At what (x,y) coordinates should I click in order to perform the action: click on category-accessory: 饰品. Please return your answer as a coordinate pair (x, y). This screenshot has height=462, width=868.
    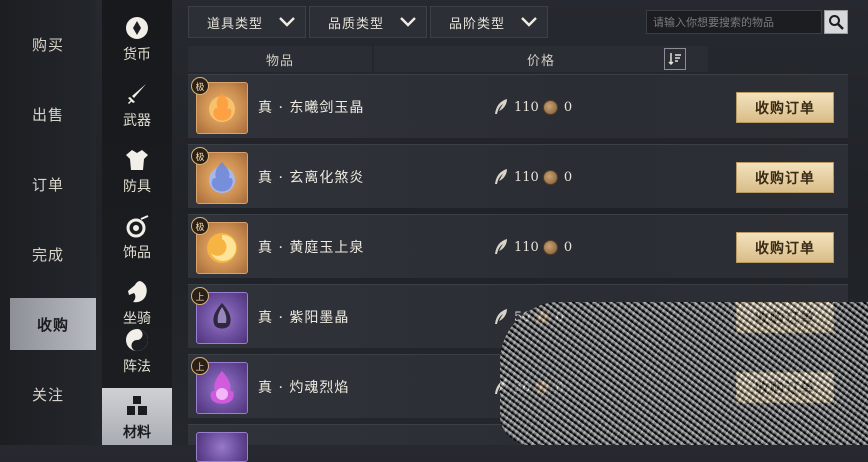
    Looking at the image, I should click on (137, 237).